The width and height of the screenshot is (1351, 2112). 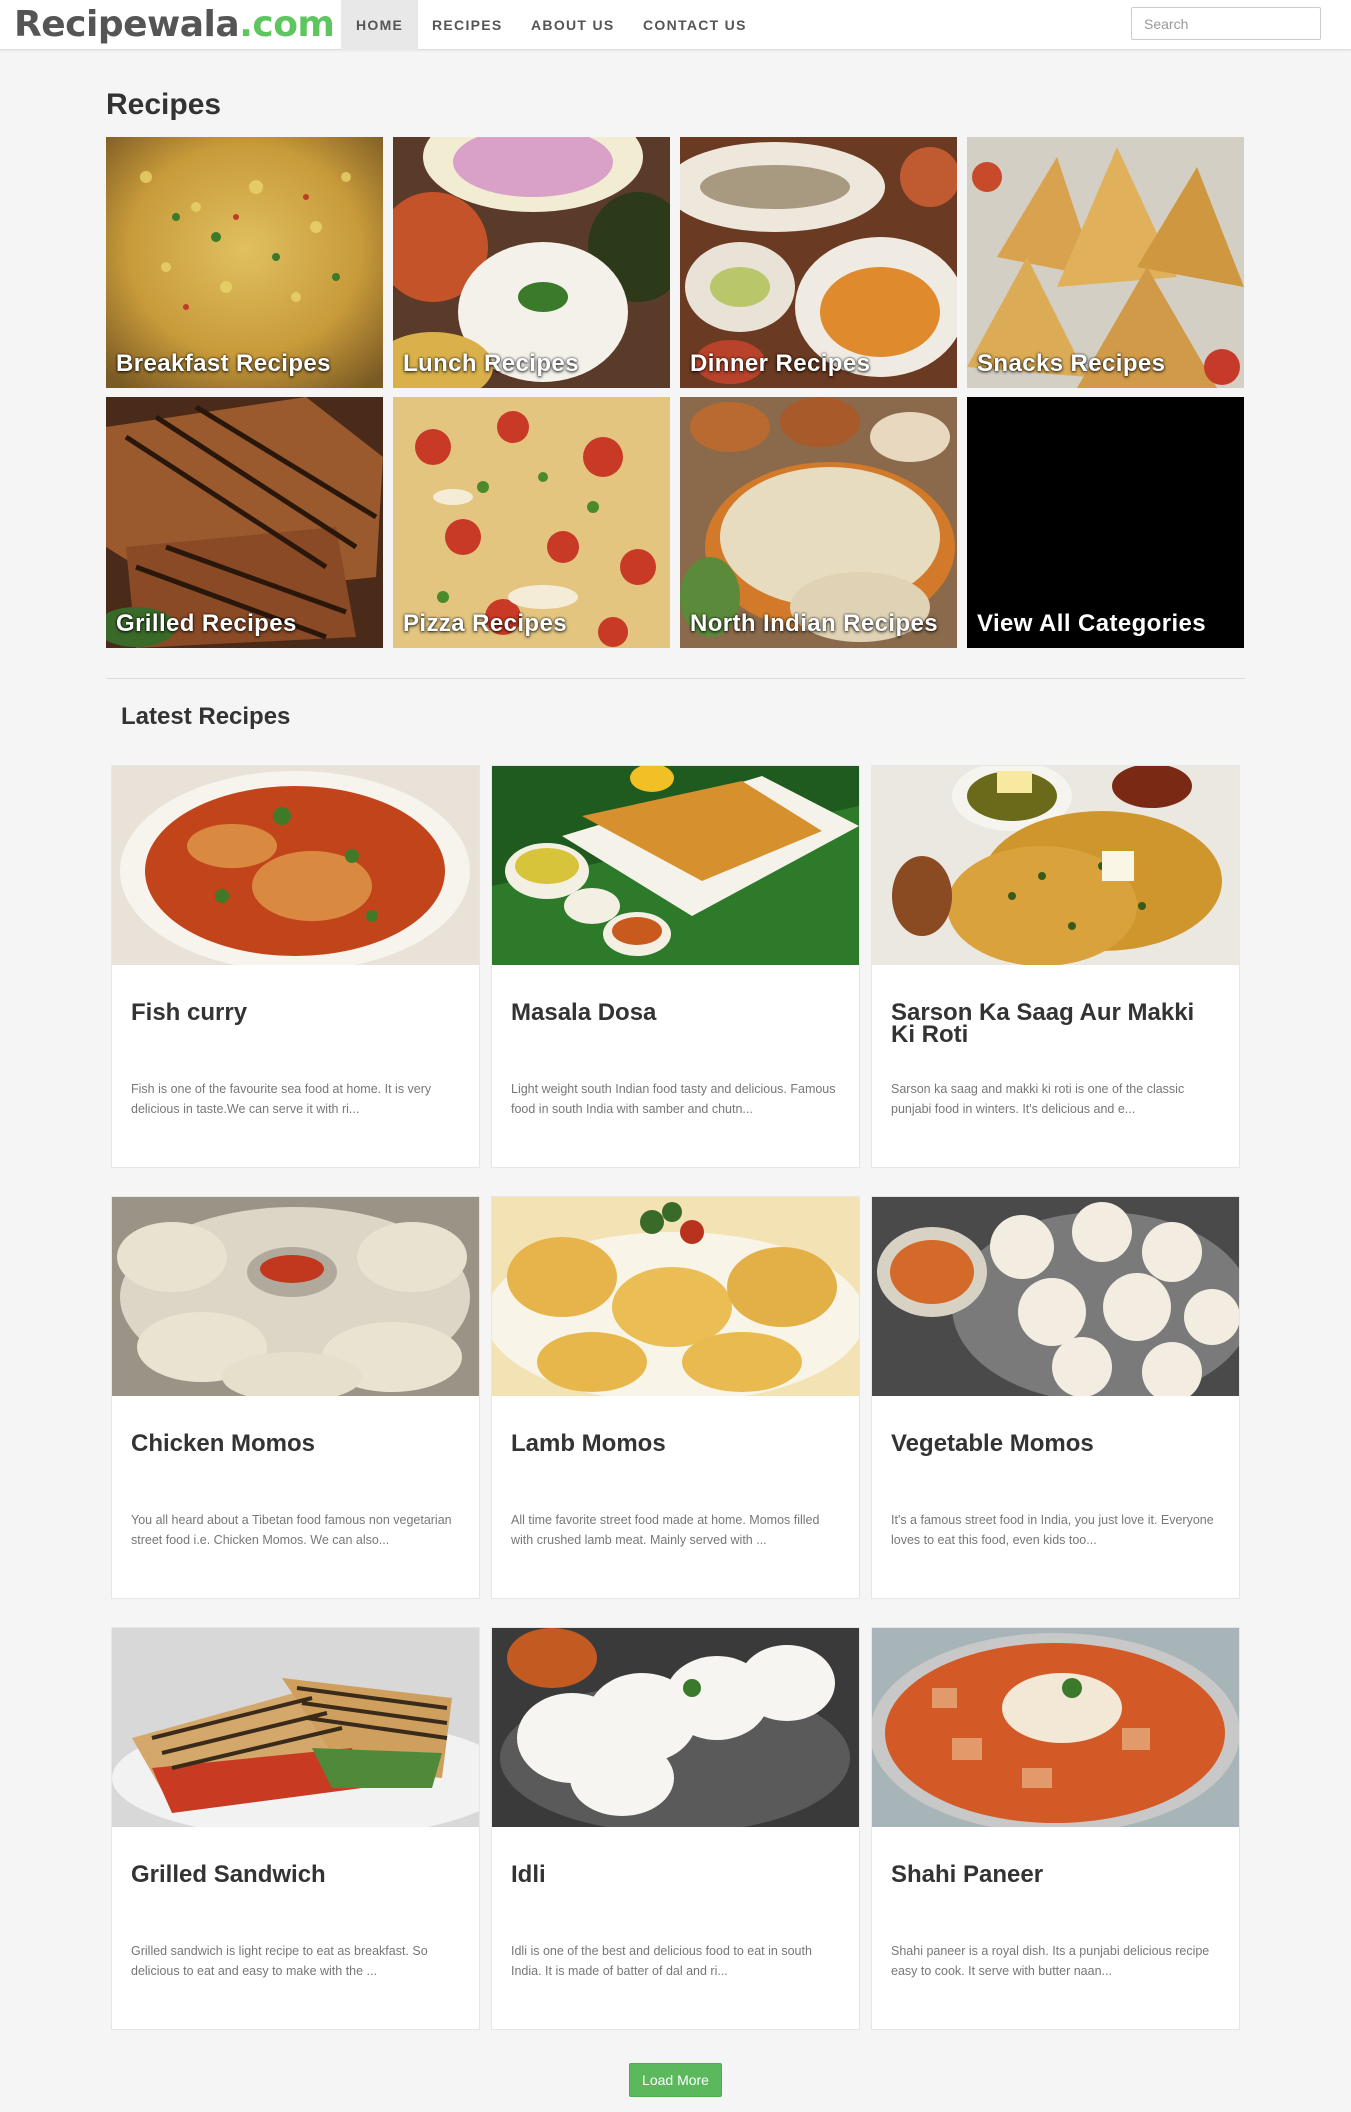 I want to click on category-lunch: Lunch Recipes, so click(x=531, y=262).